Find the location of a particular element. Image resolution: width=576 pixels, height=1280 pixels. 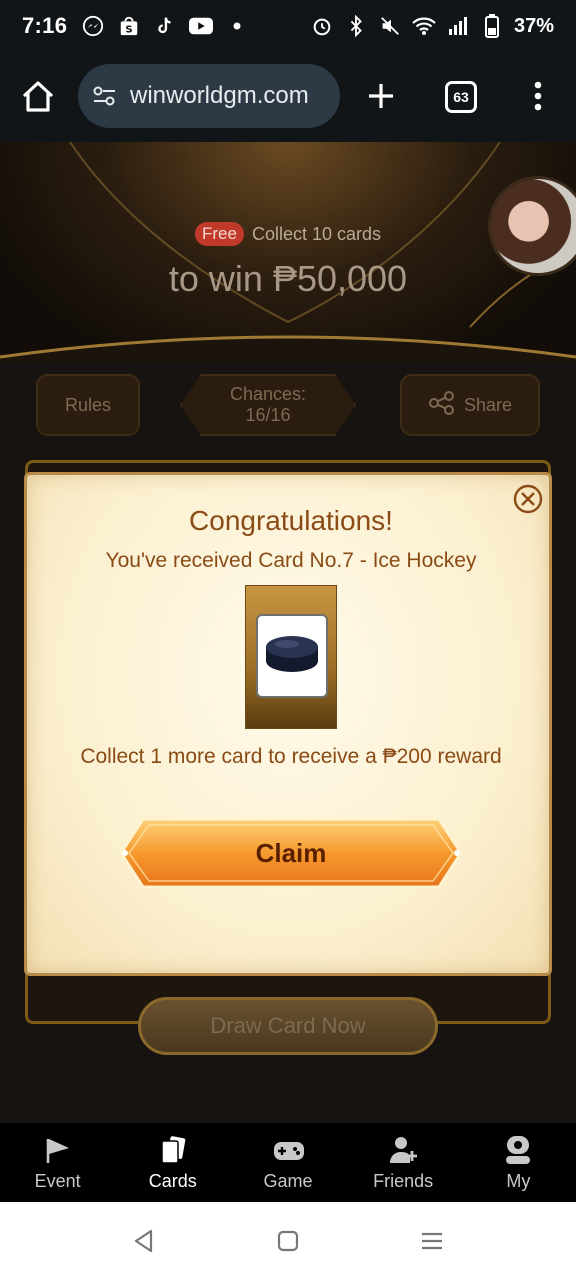

share-button: Share is located at coordinates (470, 405).